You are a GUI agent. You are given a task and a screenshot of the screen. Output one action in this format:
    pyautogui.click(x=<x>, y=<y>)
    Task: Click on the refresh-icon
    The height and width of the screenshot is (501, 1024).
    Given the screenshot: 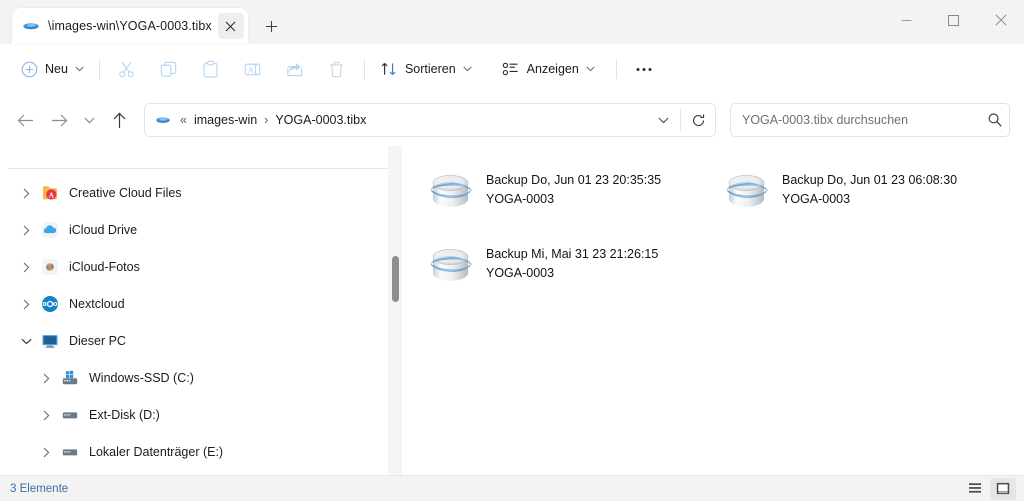 What is the action you would take?
    pyautogui.click(x=698, y=119)
    